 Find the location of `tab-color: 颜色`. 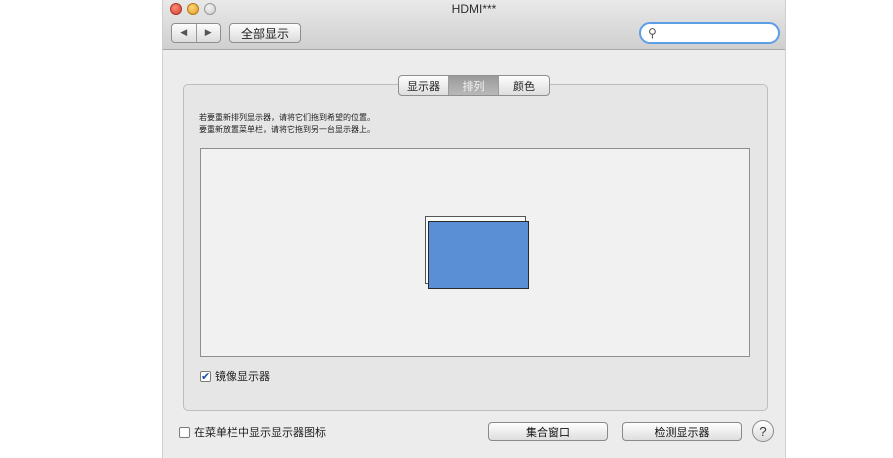

tab-color: 颜色 is located at coordinates (524, 85).